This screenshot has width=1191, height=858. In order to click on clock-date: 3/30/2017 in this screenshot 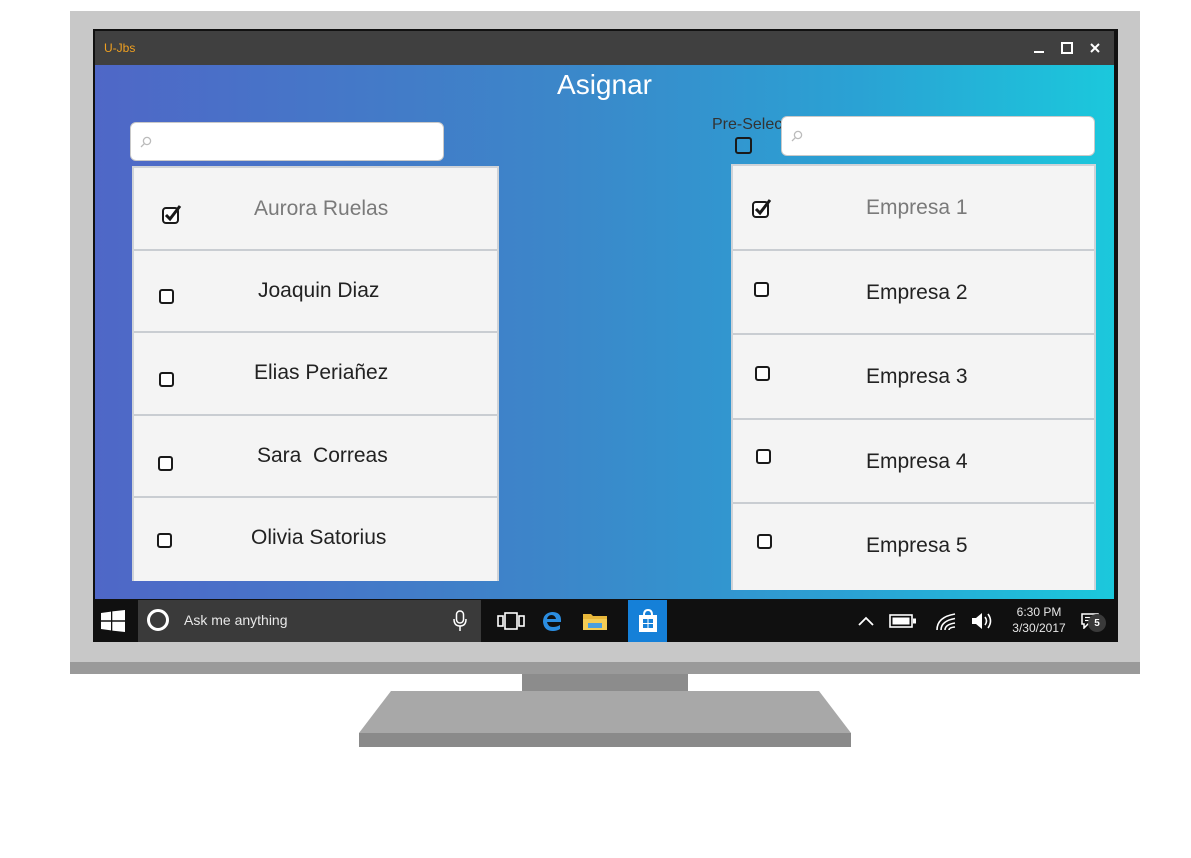, I will do `click(1039, 628)`.